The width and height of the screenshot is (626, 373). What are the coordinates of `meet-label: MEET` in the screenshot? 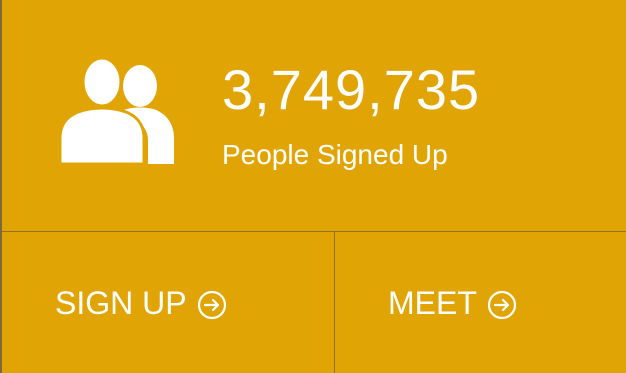 It's located at (432, 302).